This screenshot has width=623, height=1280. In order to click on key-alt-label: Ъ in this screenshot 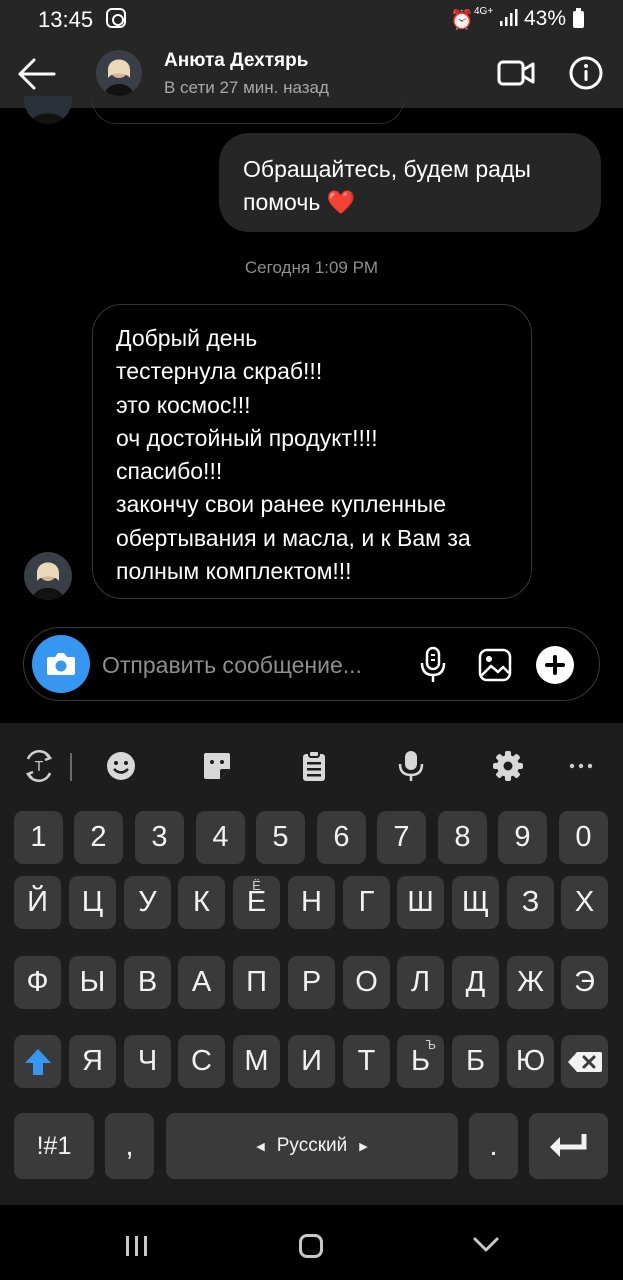, I will do `click(430, 1044)`.